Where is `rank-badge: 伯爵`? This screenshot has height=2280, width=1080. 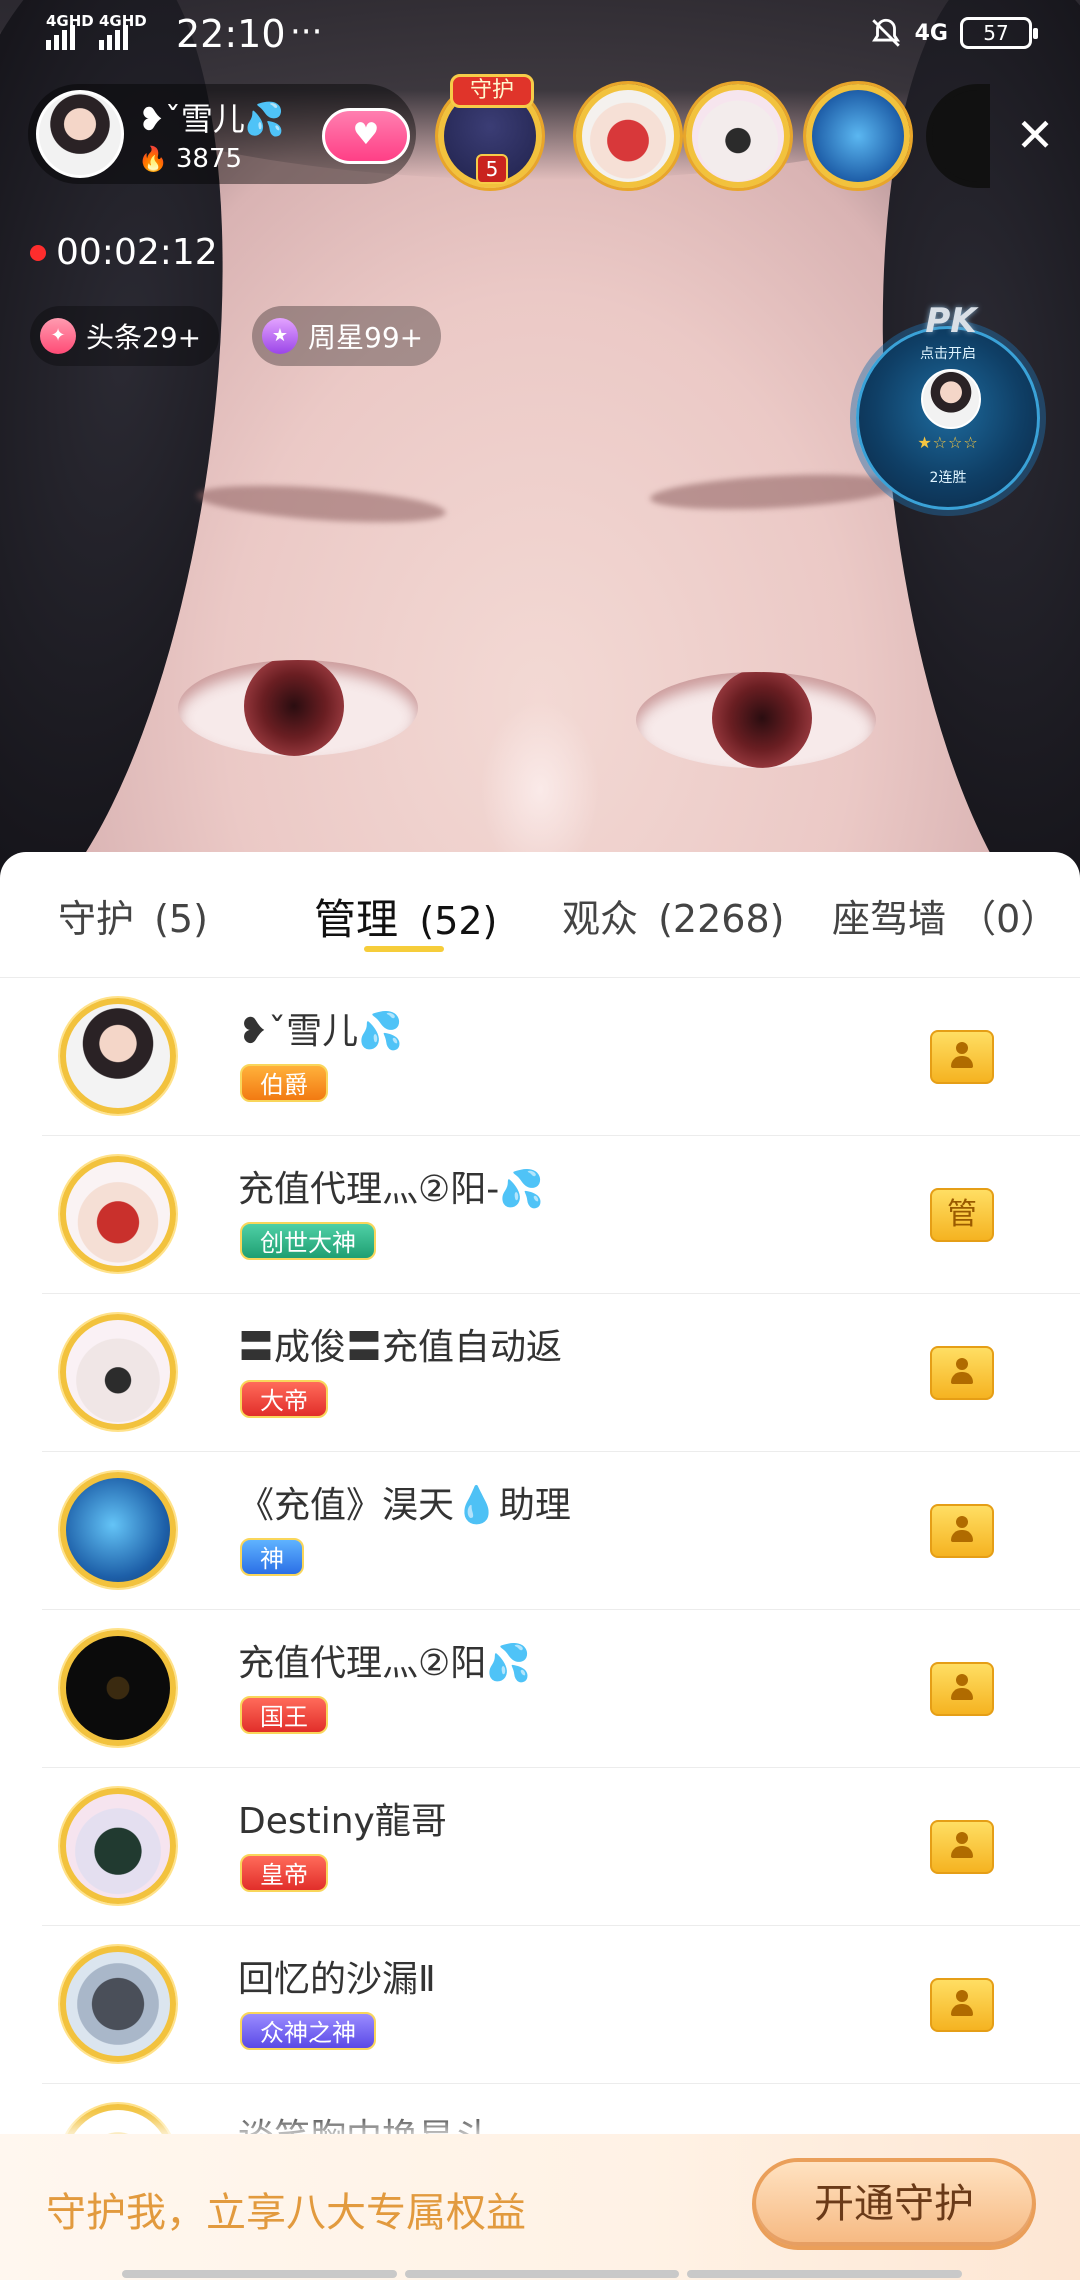
rank-badge: 伯爵 is located at coordinates (284, 1083).